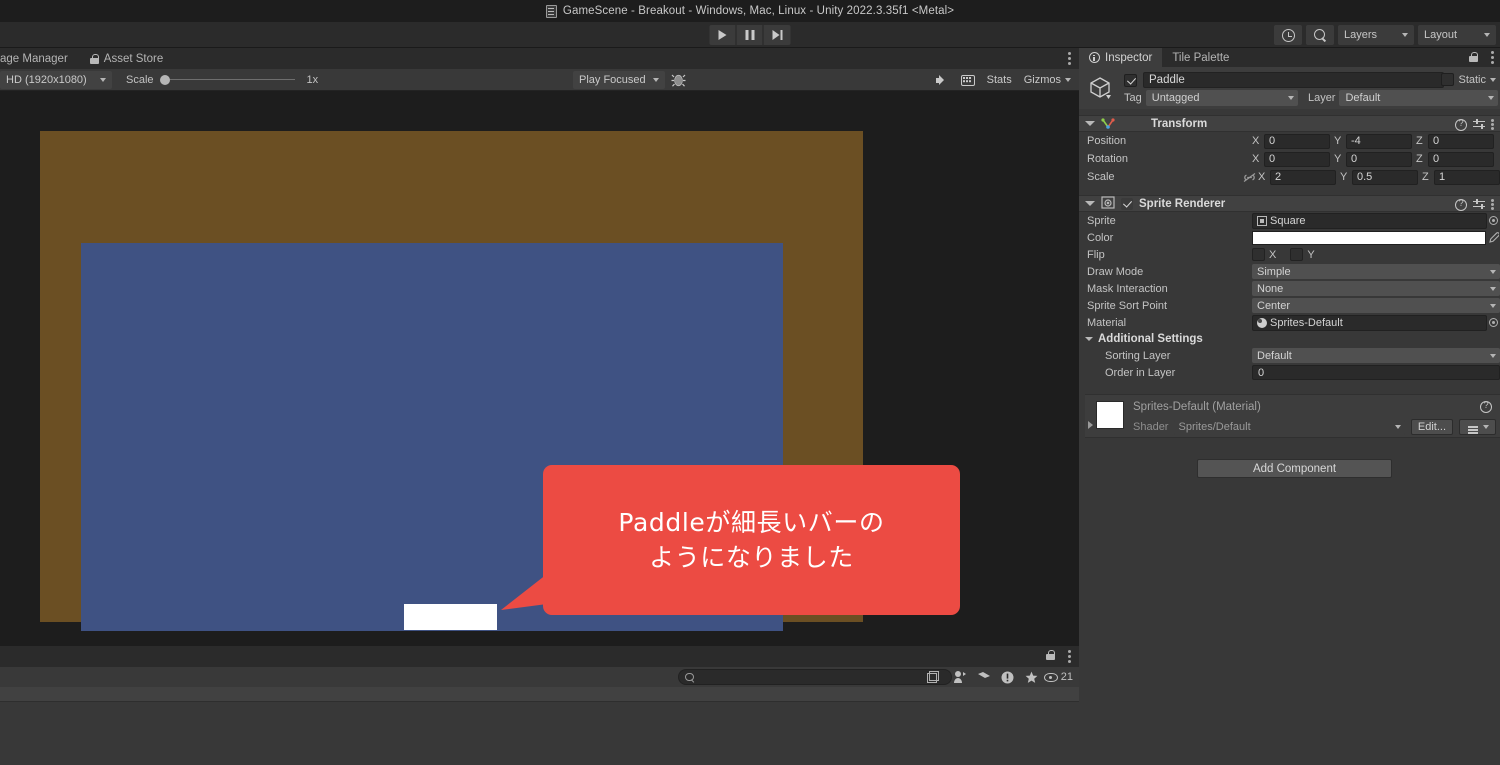 The image size is (1500, 765). Describe the element at coordinates (1468, 79) in the screenshot. I see `static-toggle: Static` at that location.